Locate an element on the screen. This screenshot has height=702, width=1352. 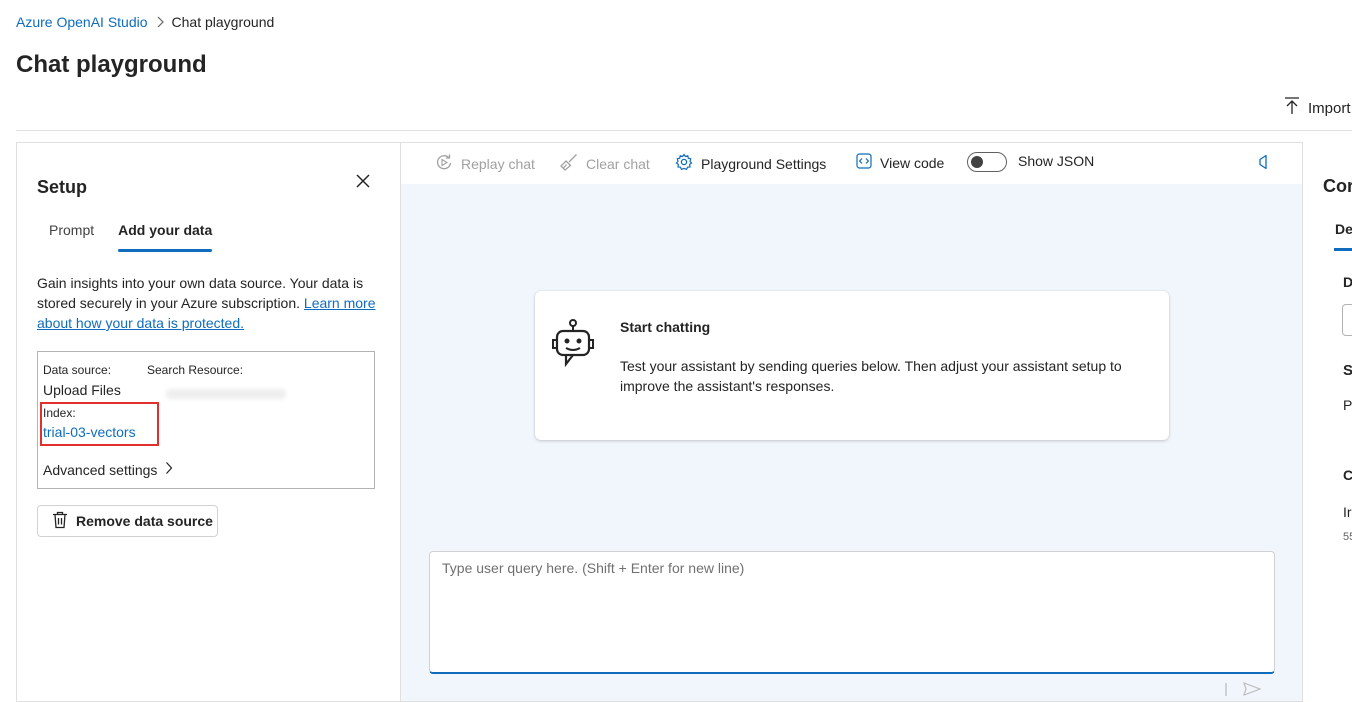
input-actions is located at coordinates (1240, 691).